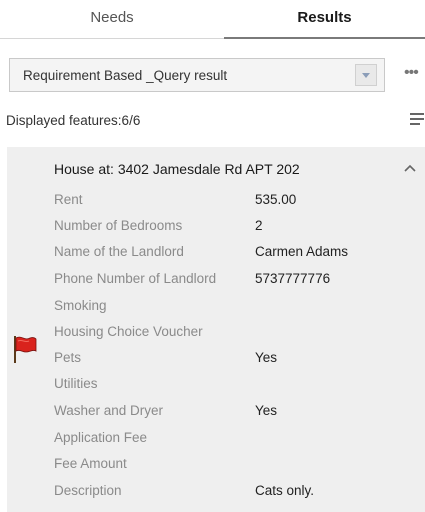 The width and height of the screenshot is (425, 512). Describe the element at coordinates (366, 75) in the screenshot. I see `chevron-down-icon` at that location.